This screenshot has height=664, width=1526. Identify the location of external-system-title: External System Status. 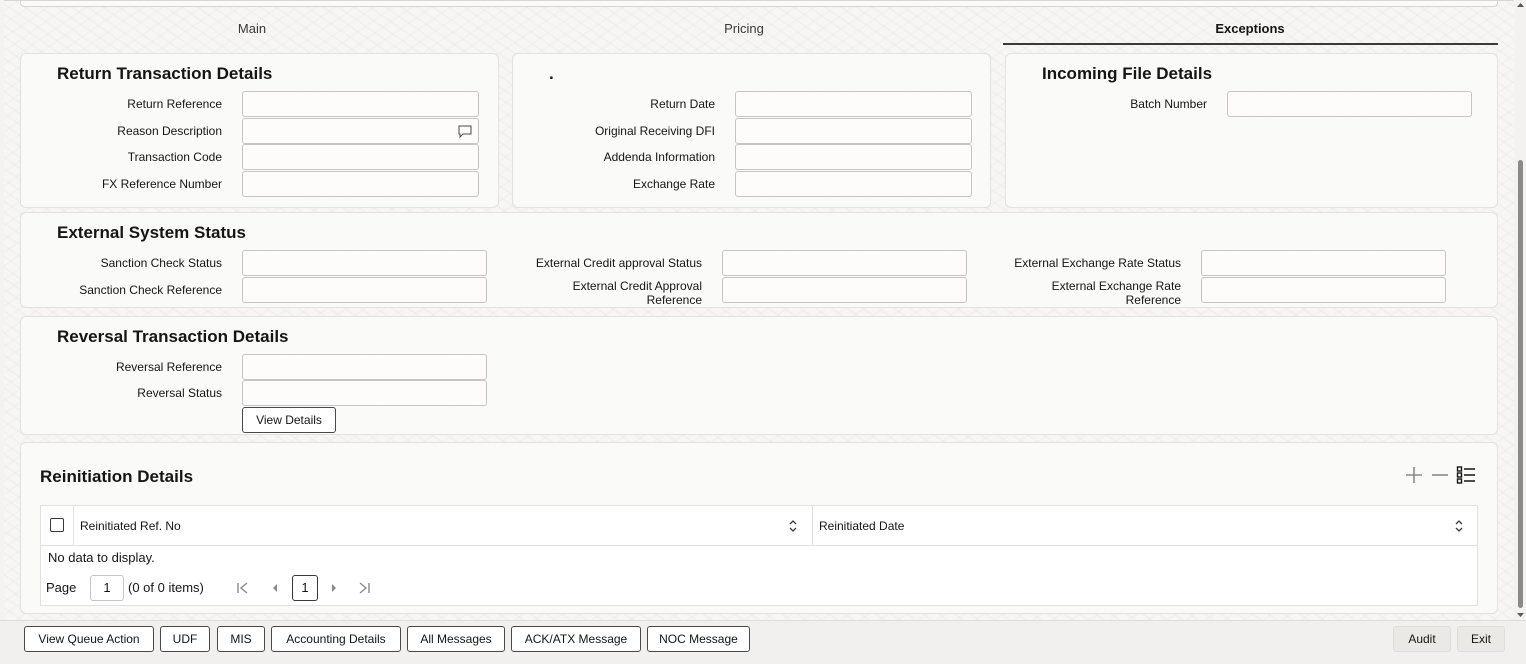
(151, 232).